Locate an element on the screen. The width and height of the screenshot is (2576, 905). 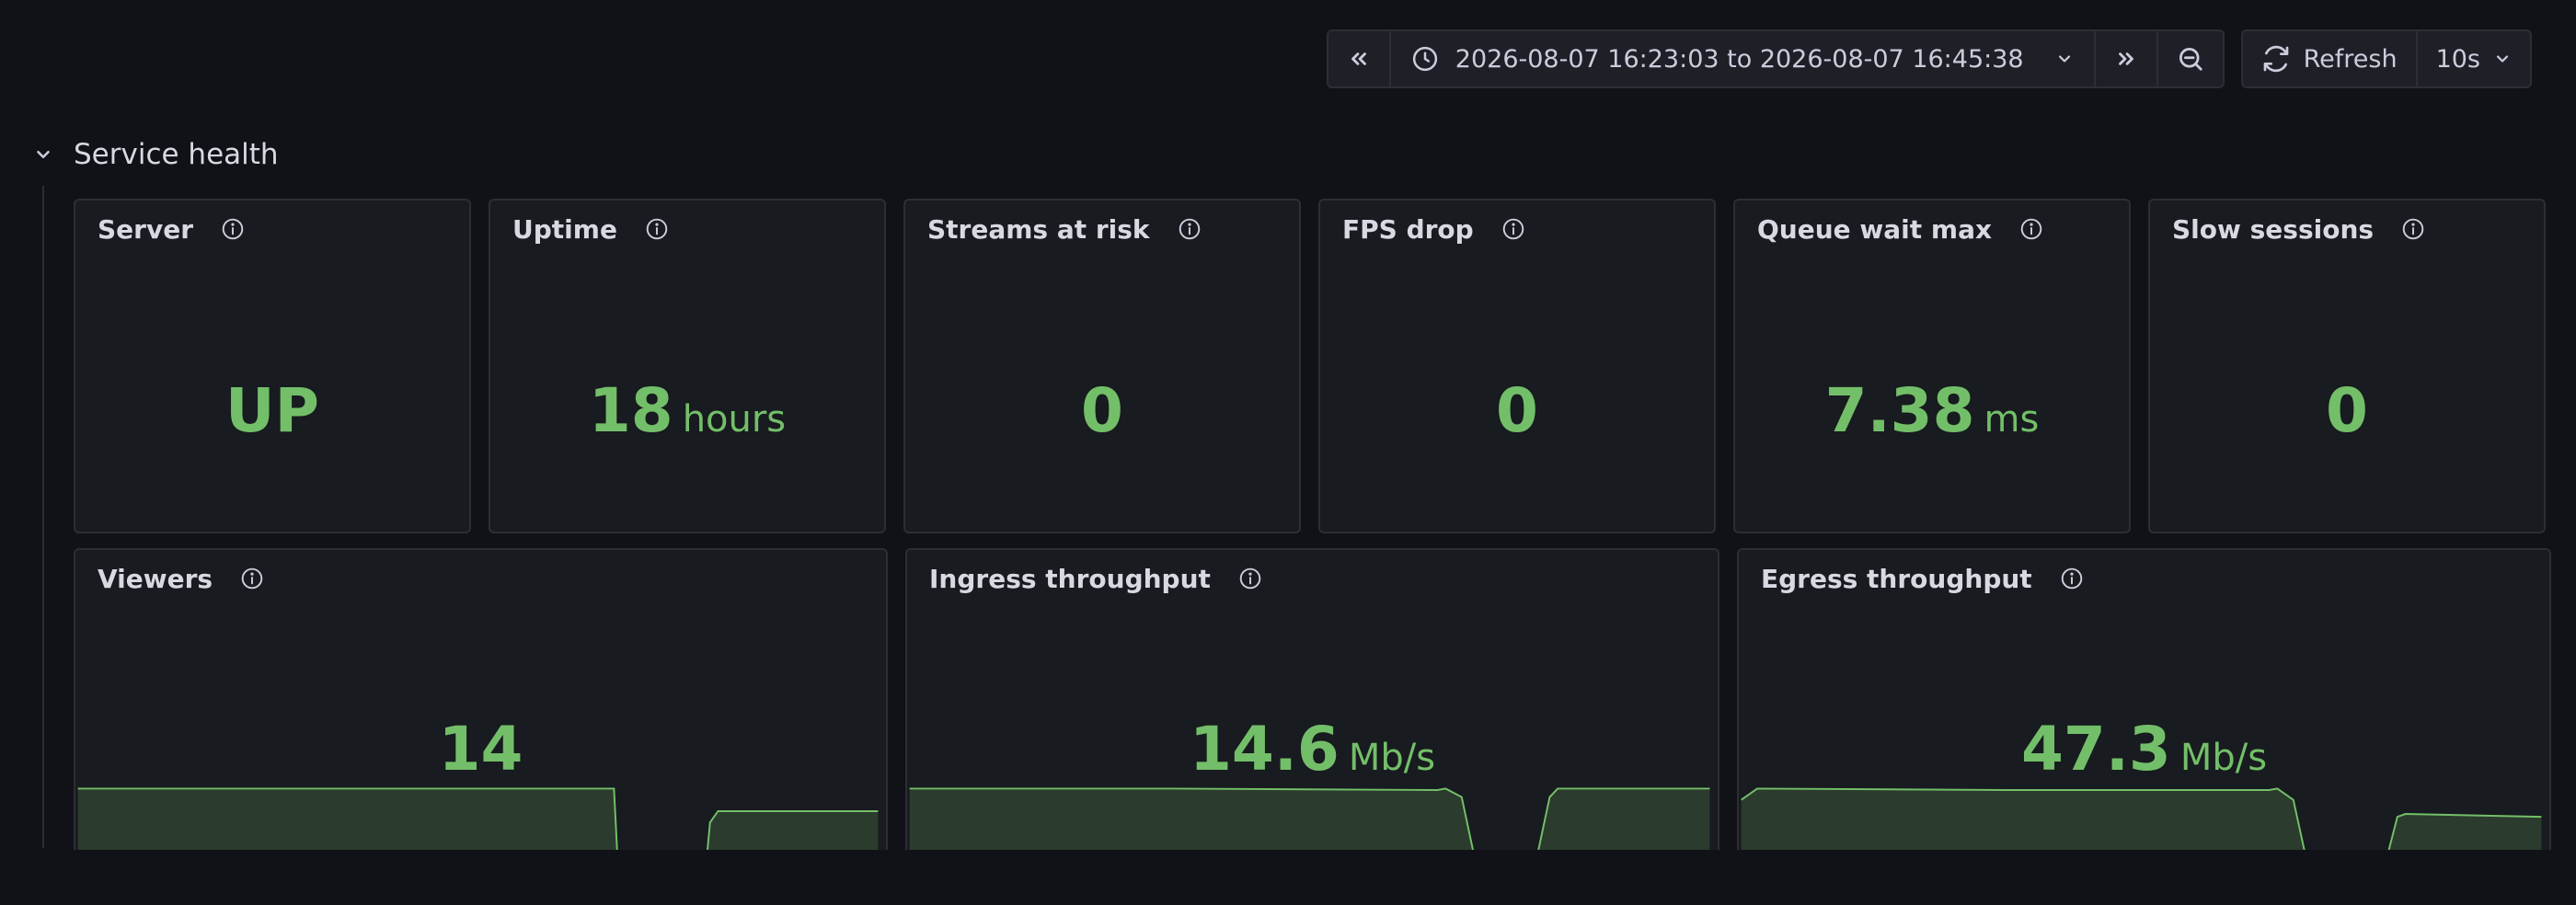
timeseries-value: 14.6 Mb/s is located at coordinates (1312, 749).